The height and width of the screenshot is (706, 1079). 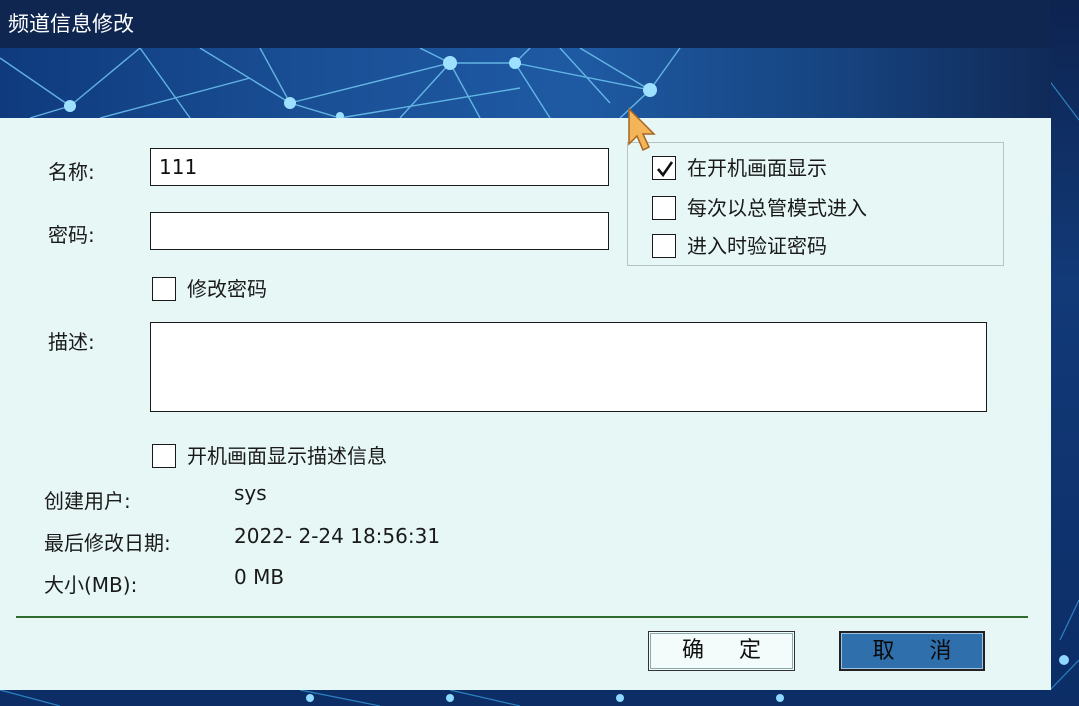 I want to click on verify-password-label: 进入时验证密码, so click(x=757, y=244).